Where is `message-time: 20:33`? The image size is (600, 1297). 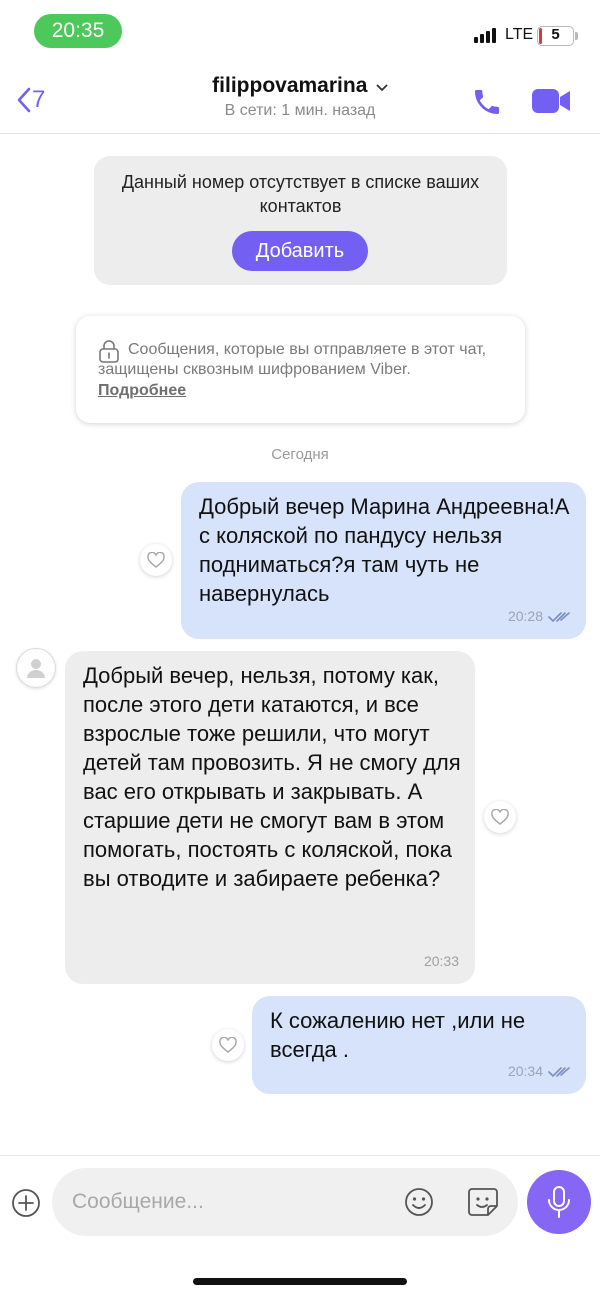
message-time: 20:33 is located at coordinates (441, 961).